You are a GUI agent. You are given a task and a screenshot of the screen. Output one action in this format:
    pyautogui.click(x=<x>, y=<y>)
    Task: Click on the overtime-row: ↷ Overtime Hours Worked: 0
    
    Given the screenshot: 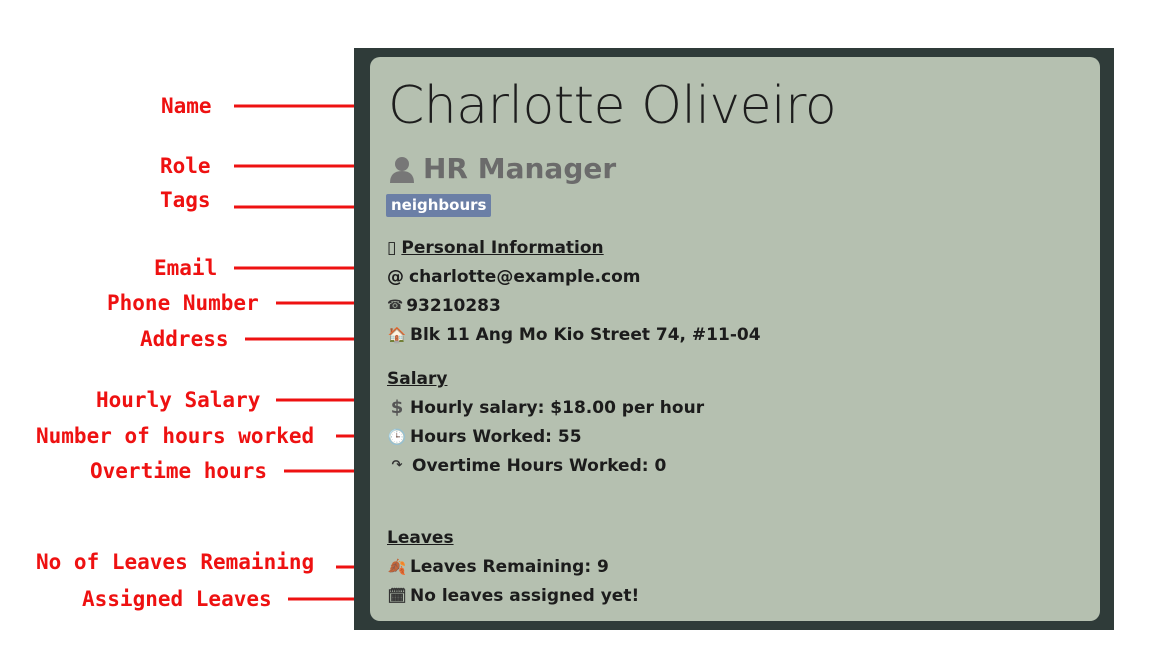 What is the action you would take?
    pyautogui.click(x=527, y=466)
    